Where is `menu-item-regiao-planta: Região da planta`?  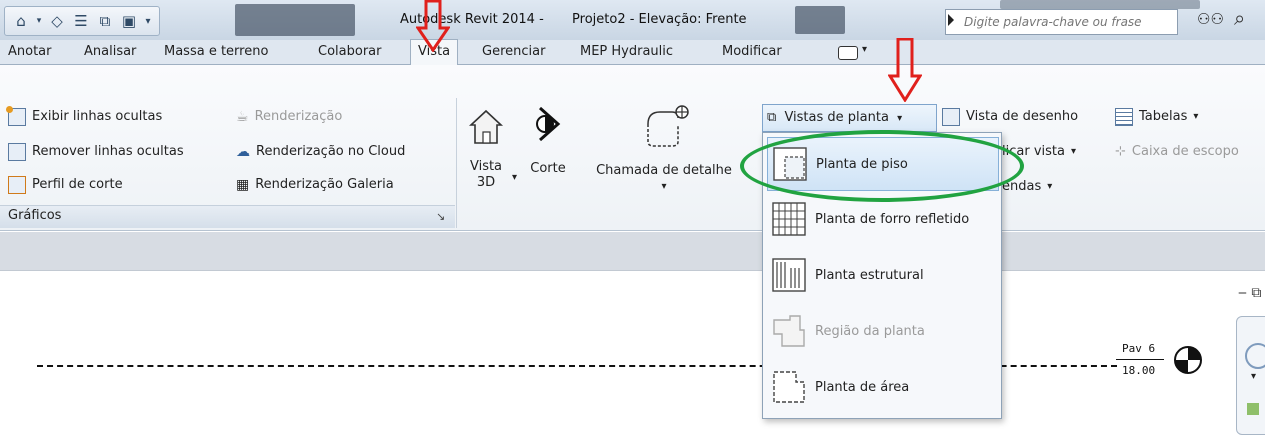
menu-item-regiao-planta: Região da planta is located at coordinates (882, 331).